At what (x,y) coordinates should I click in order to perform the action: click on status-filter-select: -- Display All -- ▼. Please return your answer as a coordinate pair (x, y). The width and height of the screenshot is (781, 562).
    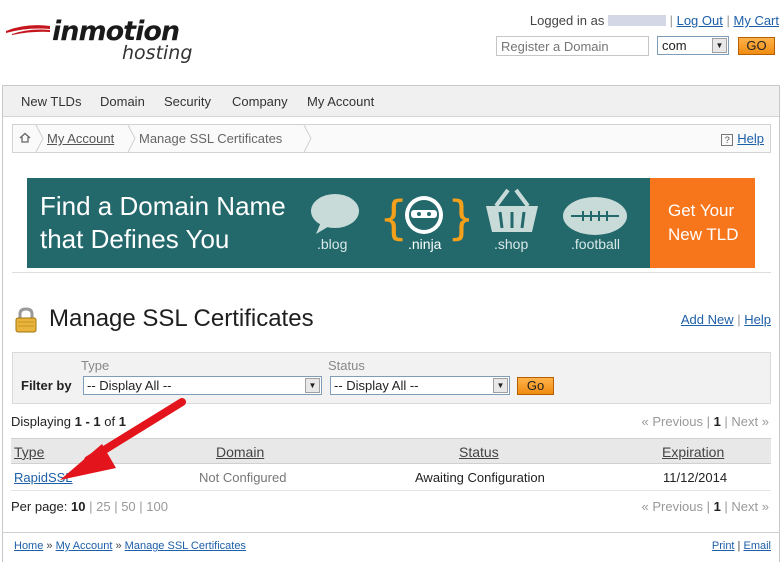
    Looking at the image, I should click on (420, 385).